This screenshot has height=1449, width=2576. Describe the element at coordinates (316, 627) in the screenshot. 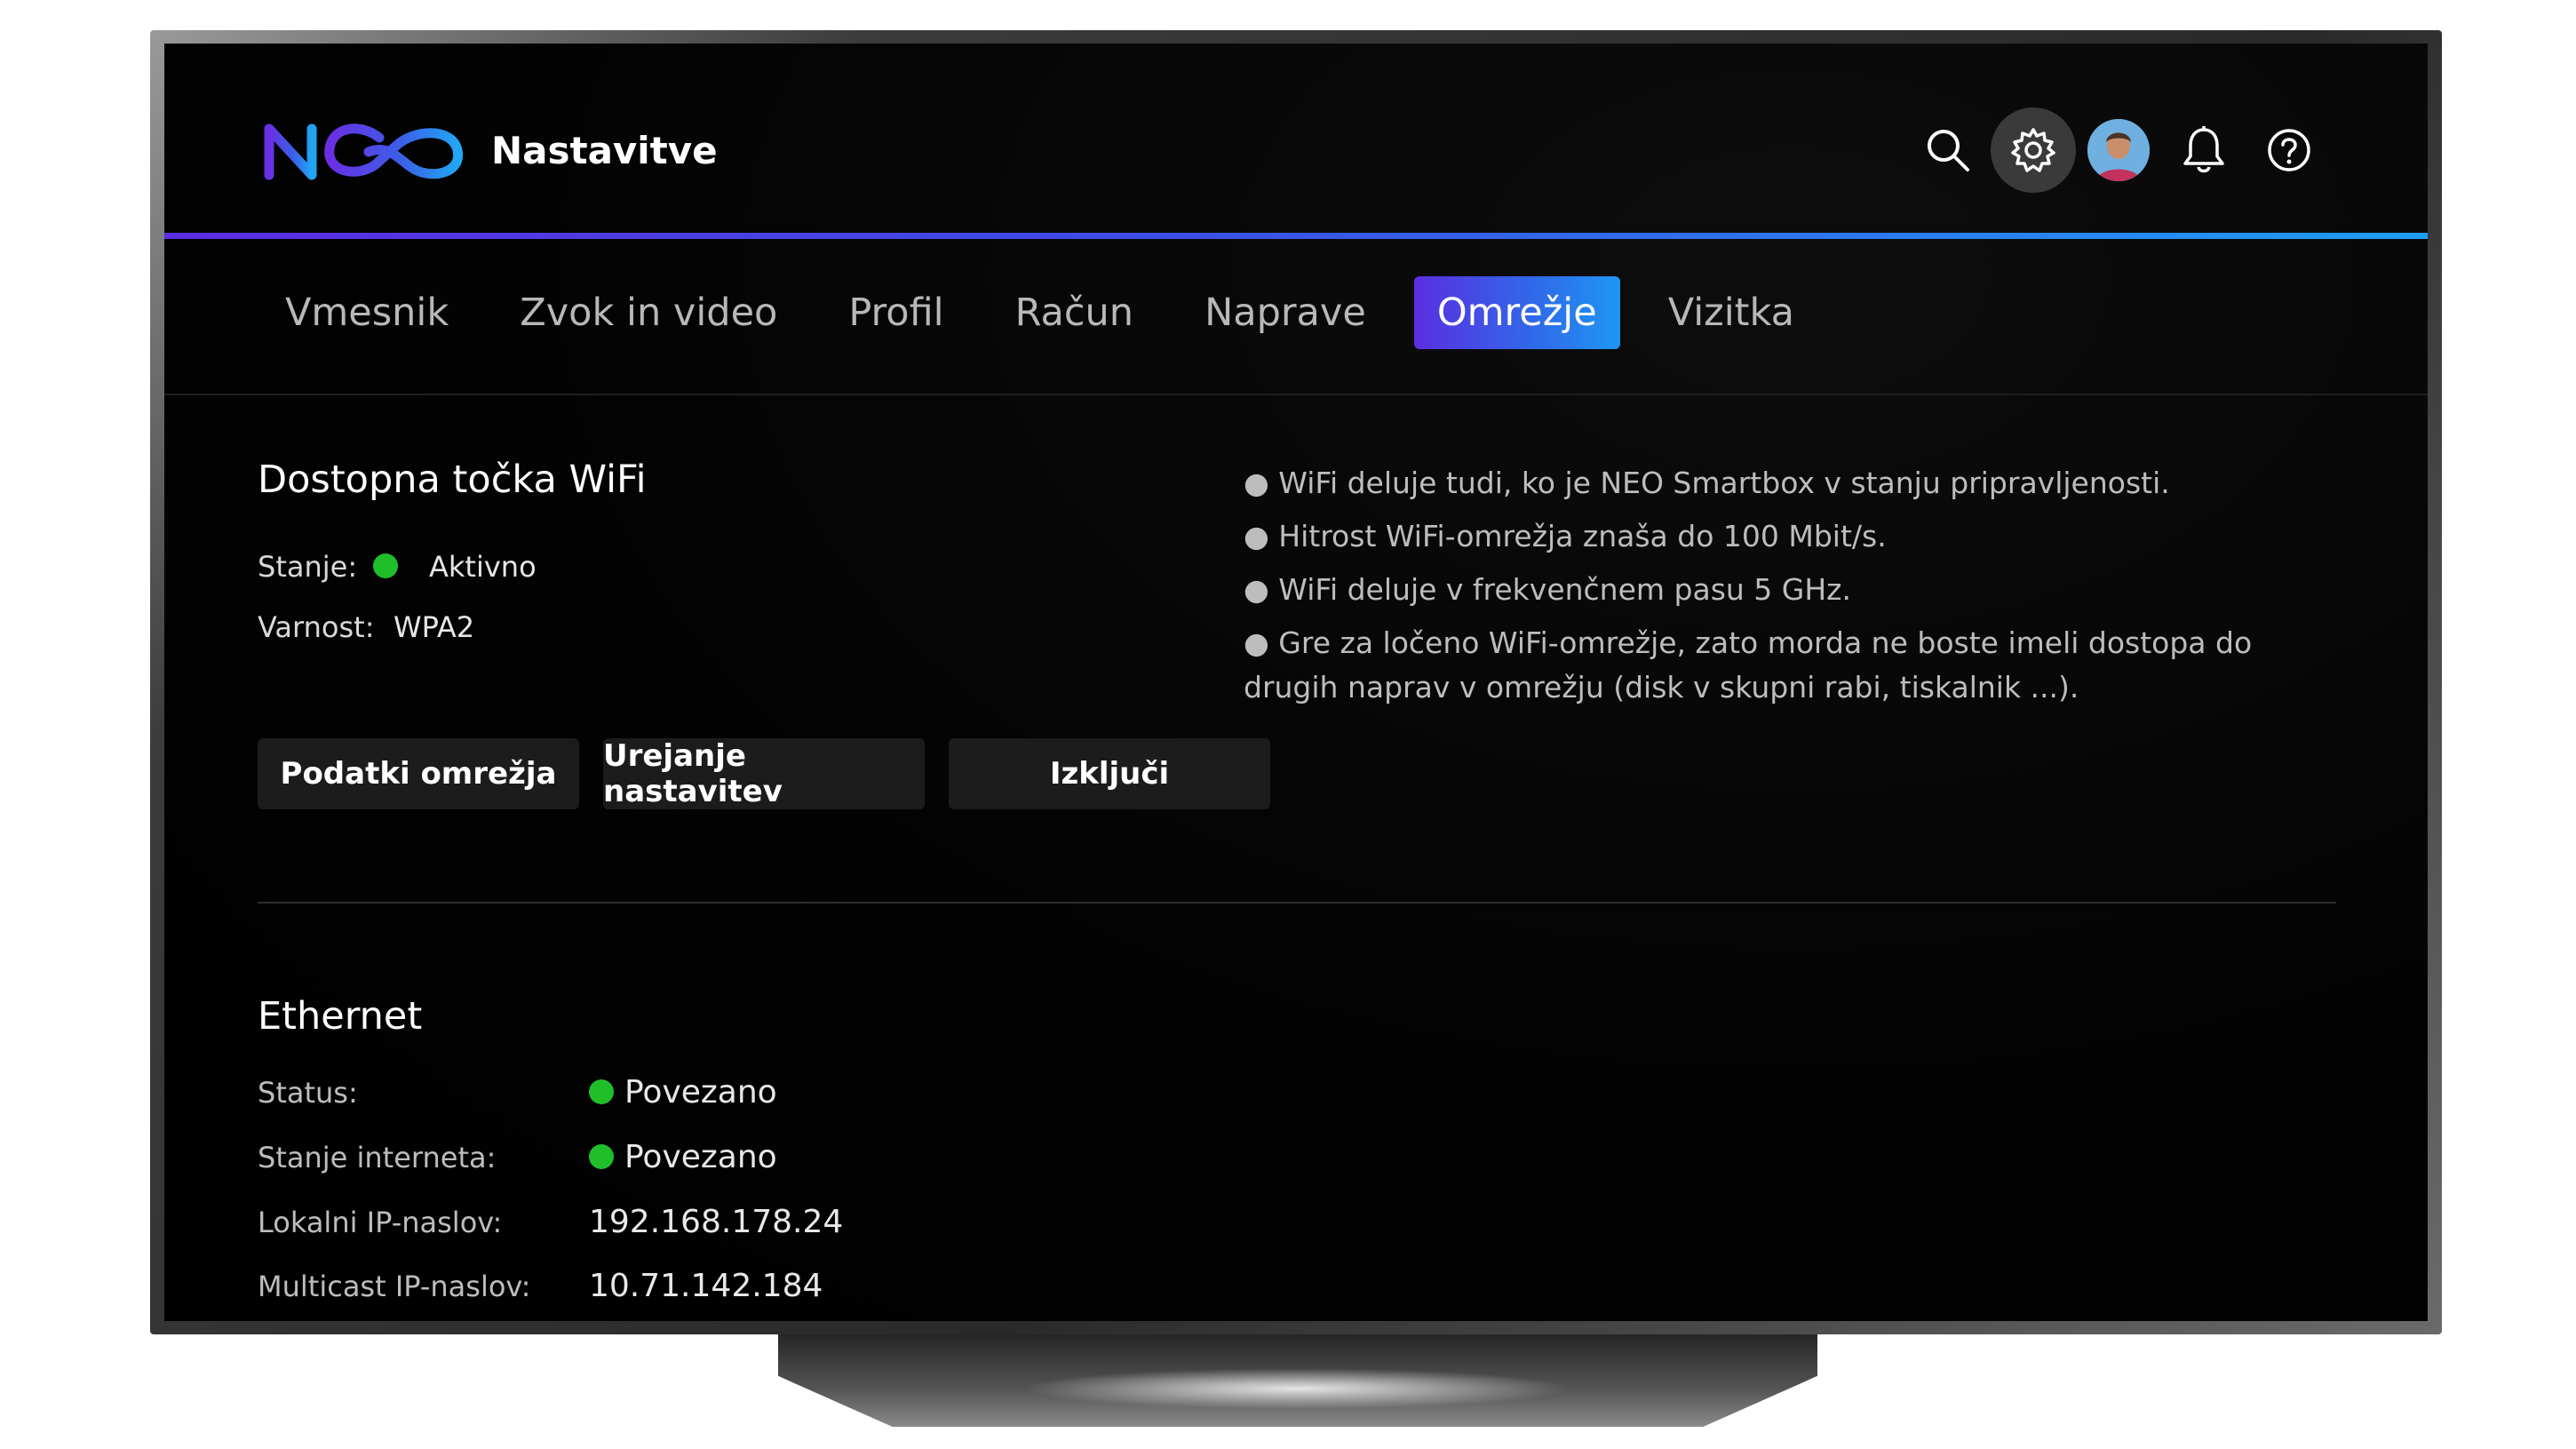

I see `wifi-security-label: Varnost:` at that location.